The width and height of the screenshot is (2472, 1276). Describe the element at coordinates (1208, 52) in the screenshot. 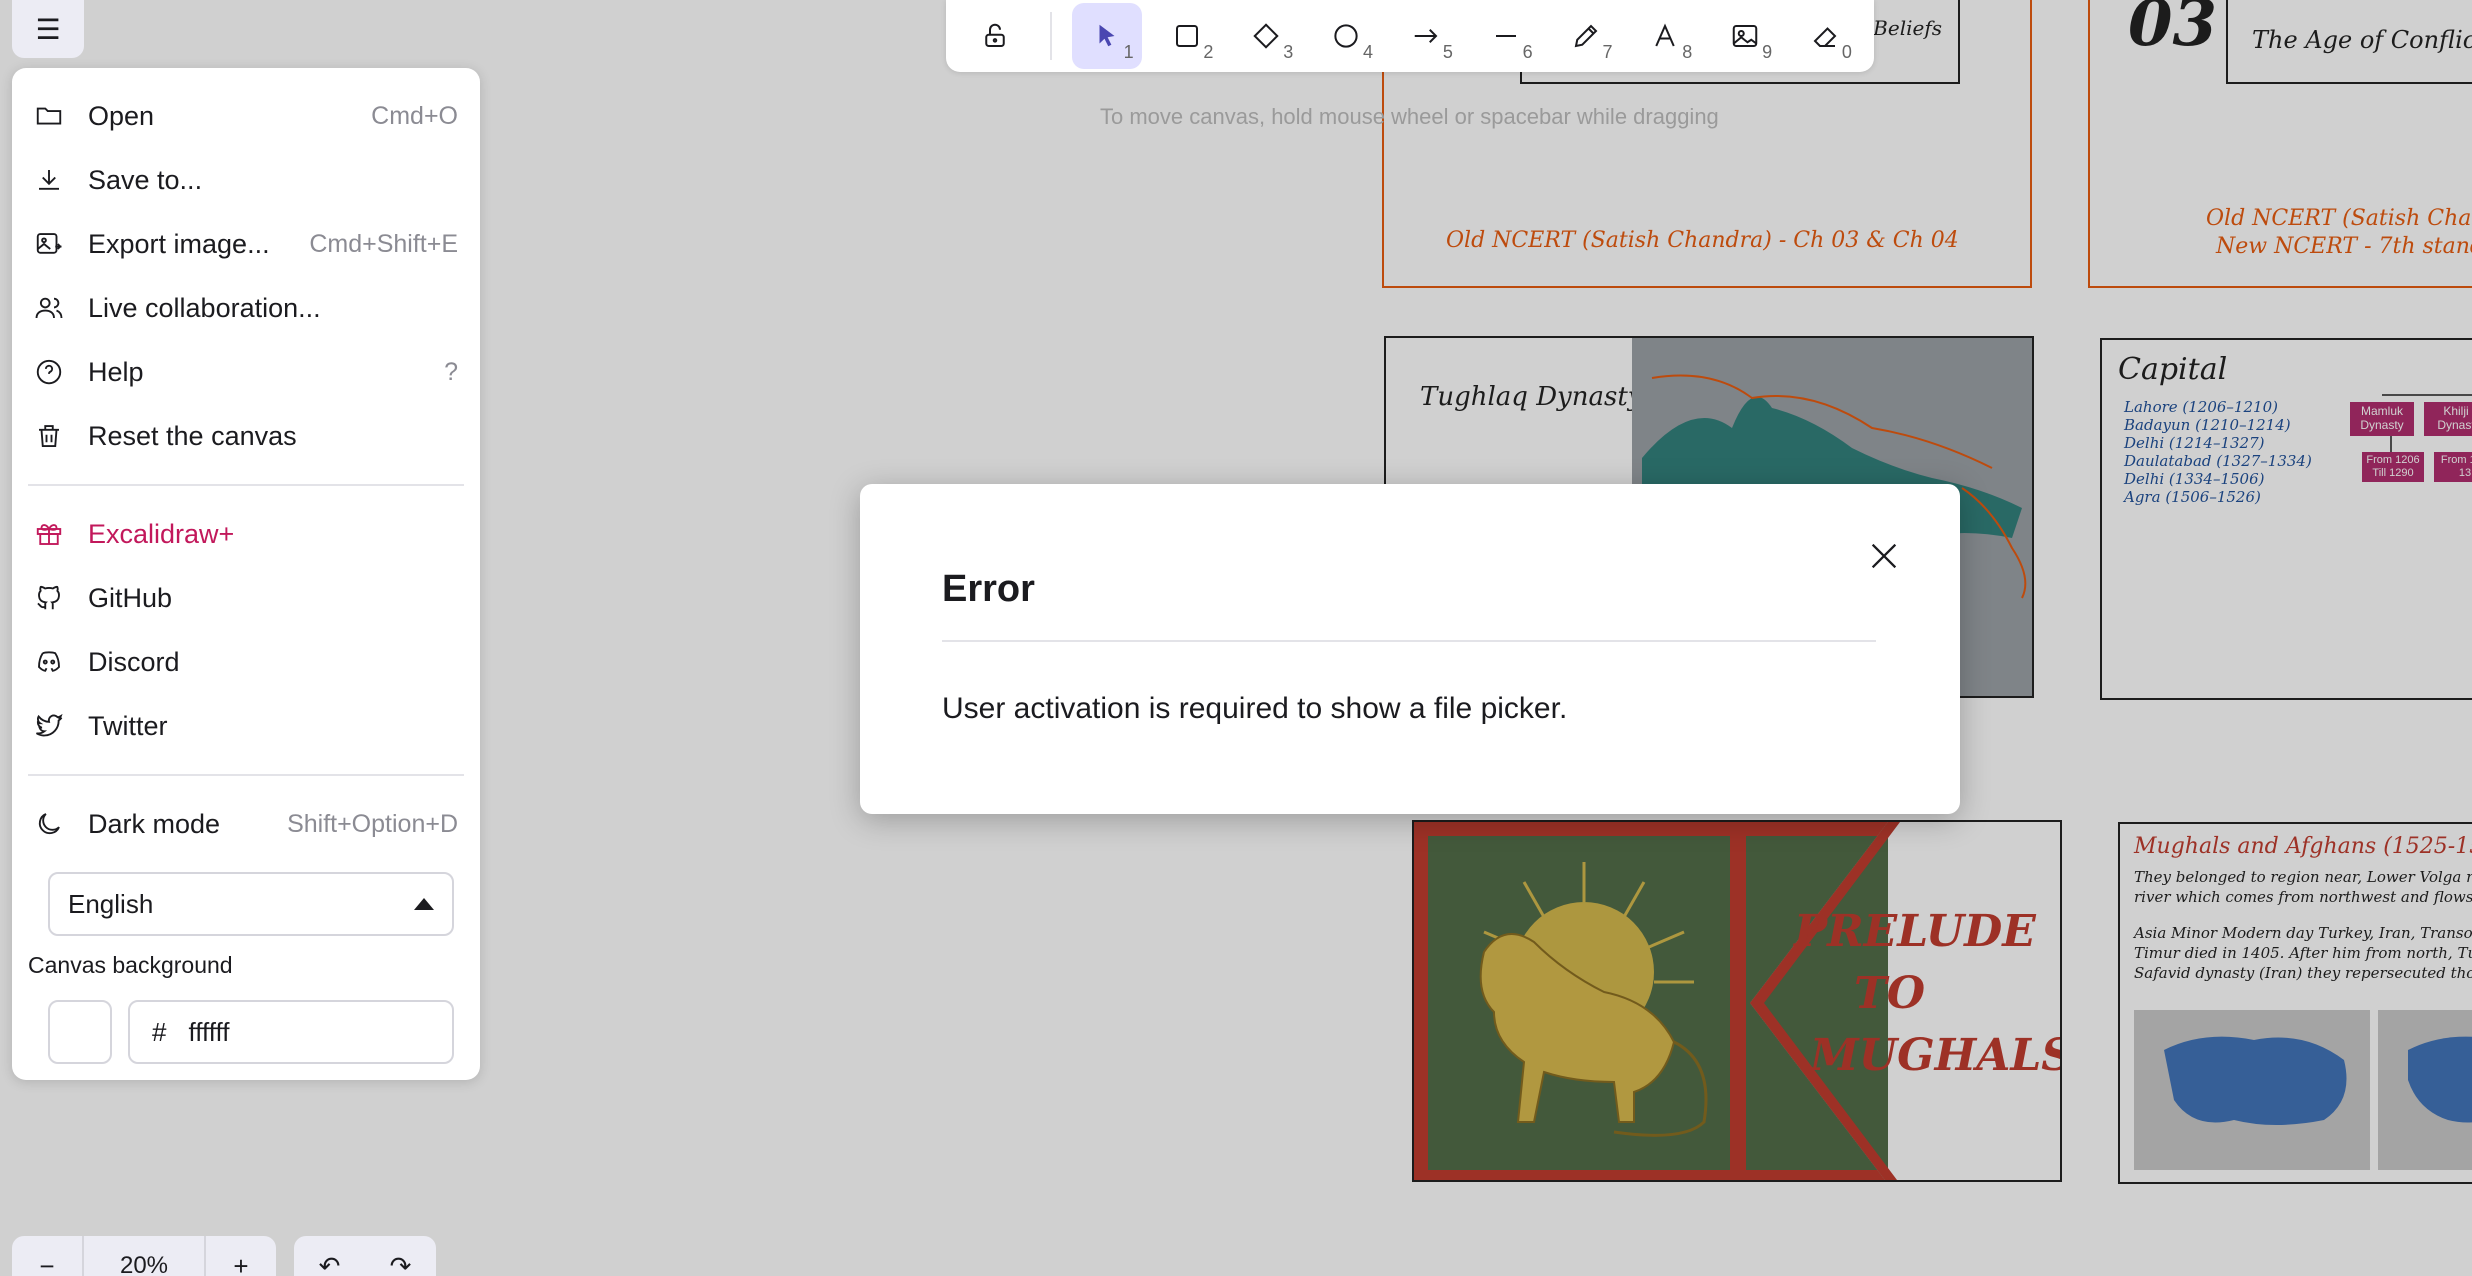

I see `shortcut-number: 2` at that location.